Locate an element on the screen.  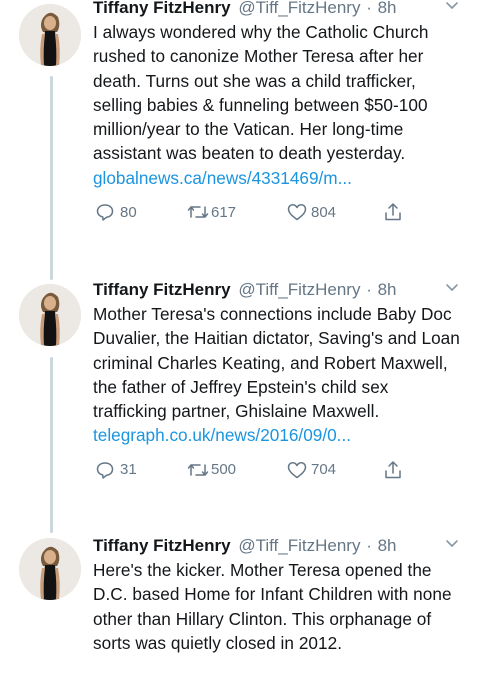
like-button: 704 is located at coordinates (311, 470).